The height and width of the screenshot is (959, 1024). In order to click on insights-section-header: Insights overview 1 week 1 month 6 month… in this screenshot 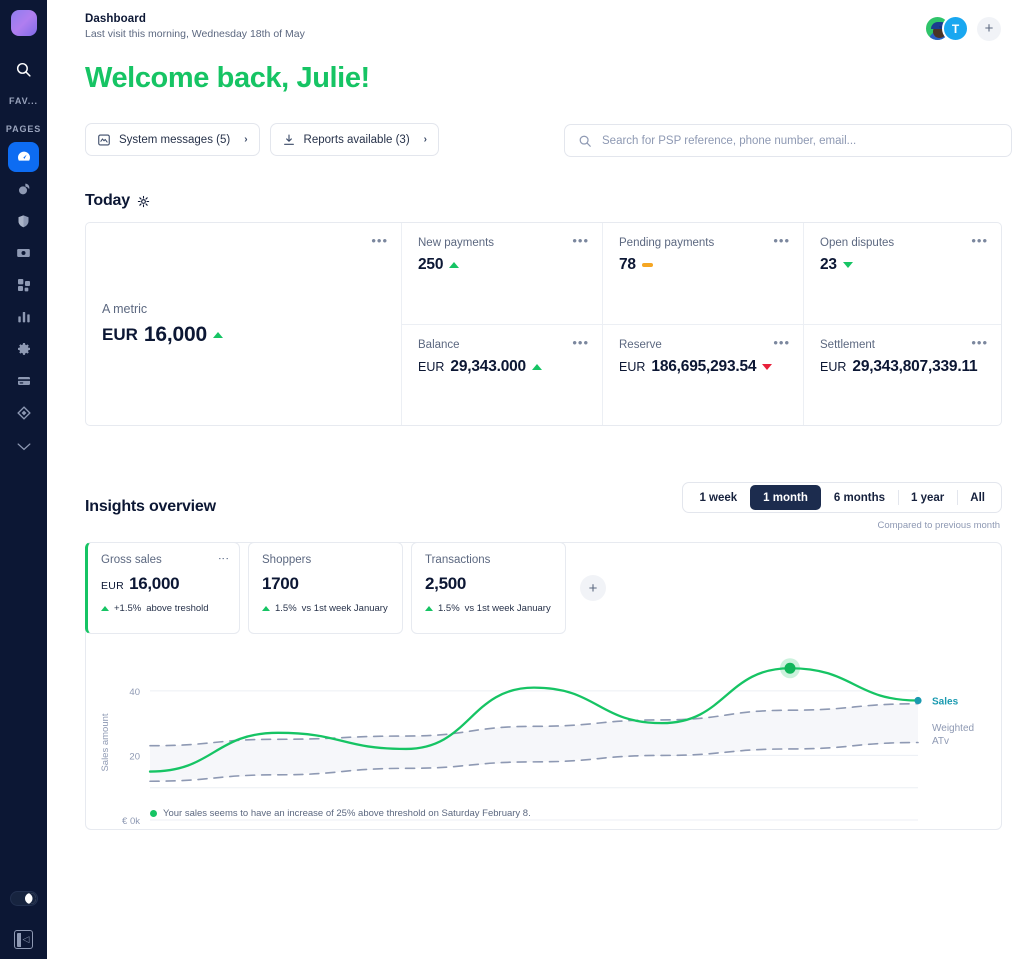, I will do `click(543, 506)`.